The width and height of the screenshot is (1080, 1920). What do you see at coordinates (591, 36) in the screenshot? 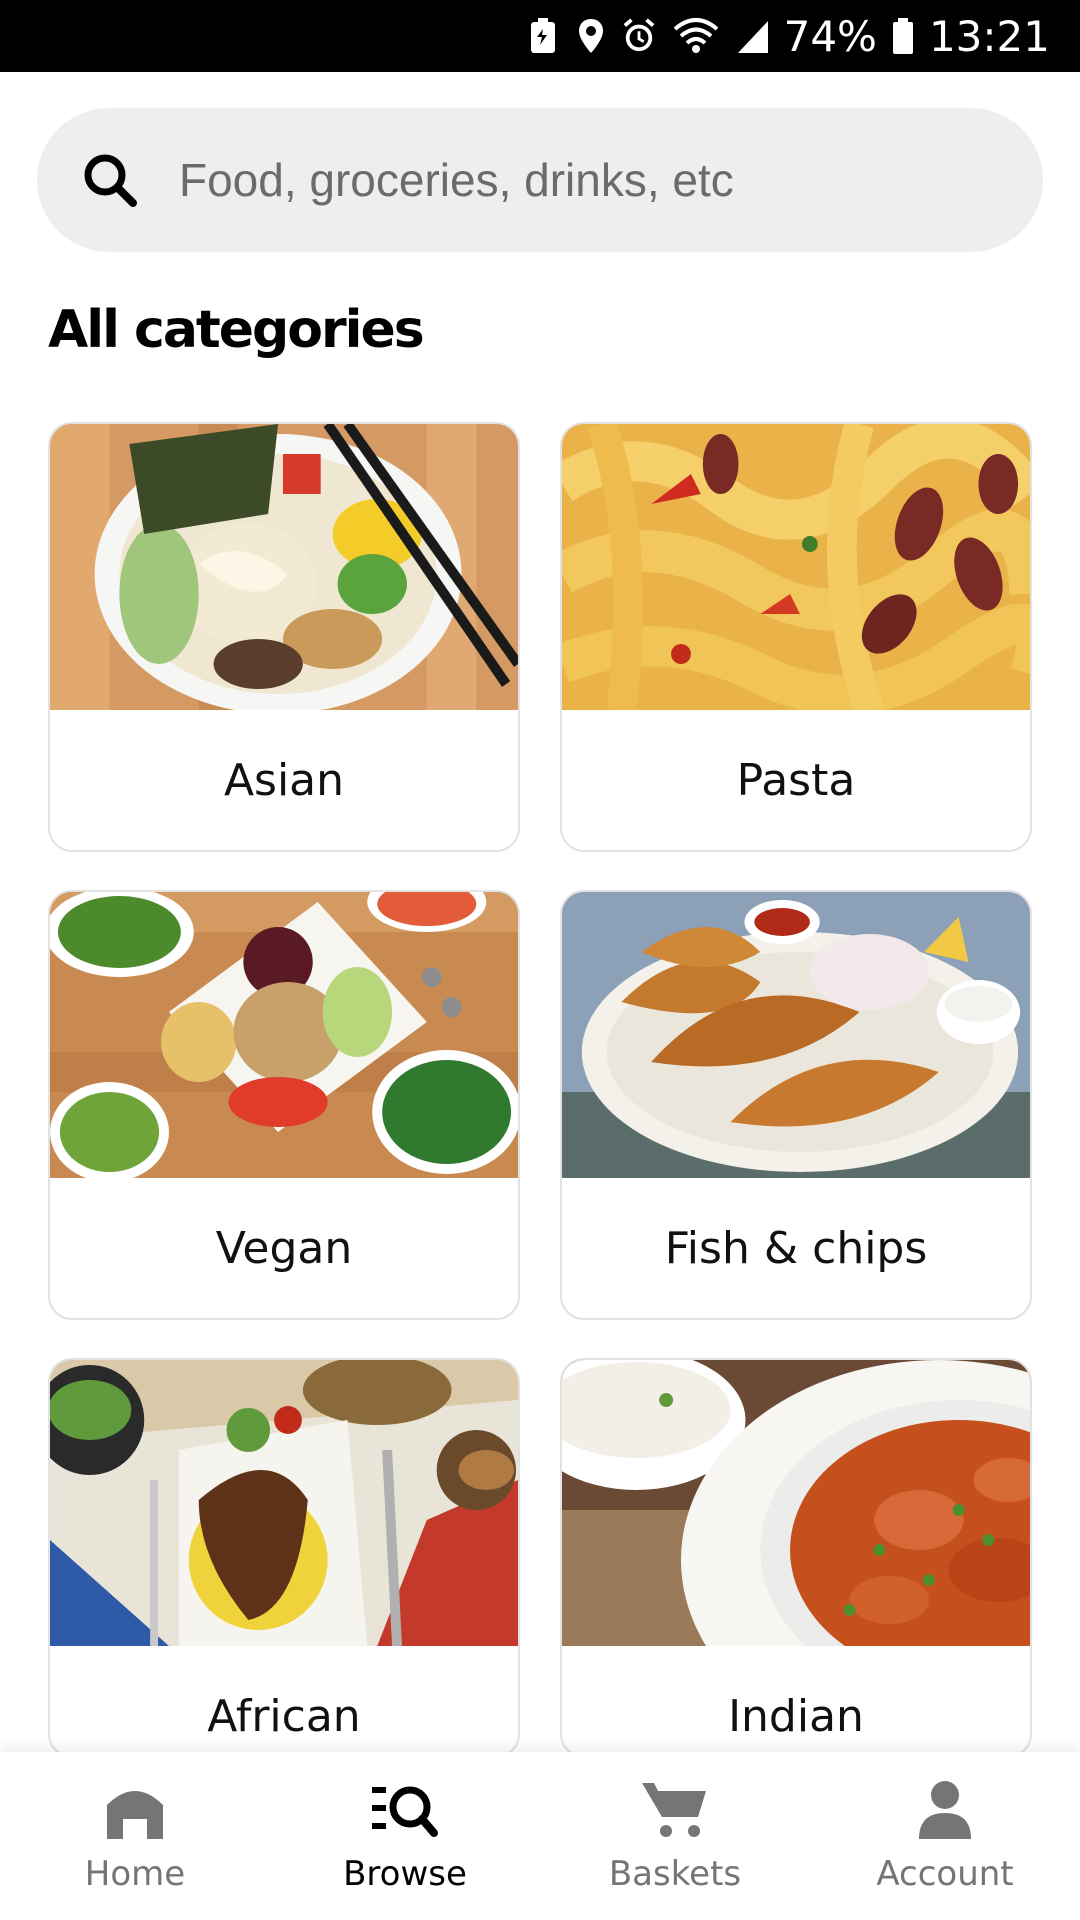
I see `location-icon` at bounding box center [591, 36].